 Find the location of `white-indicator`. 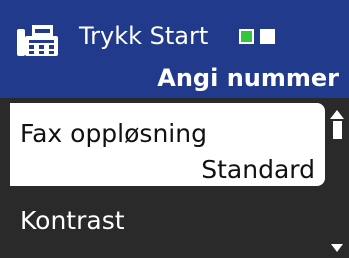

white-indicator is located at coordinates (267, 36).